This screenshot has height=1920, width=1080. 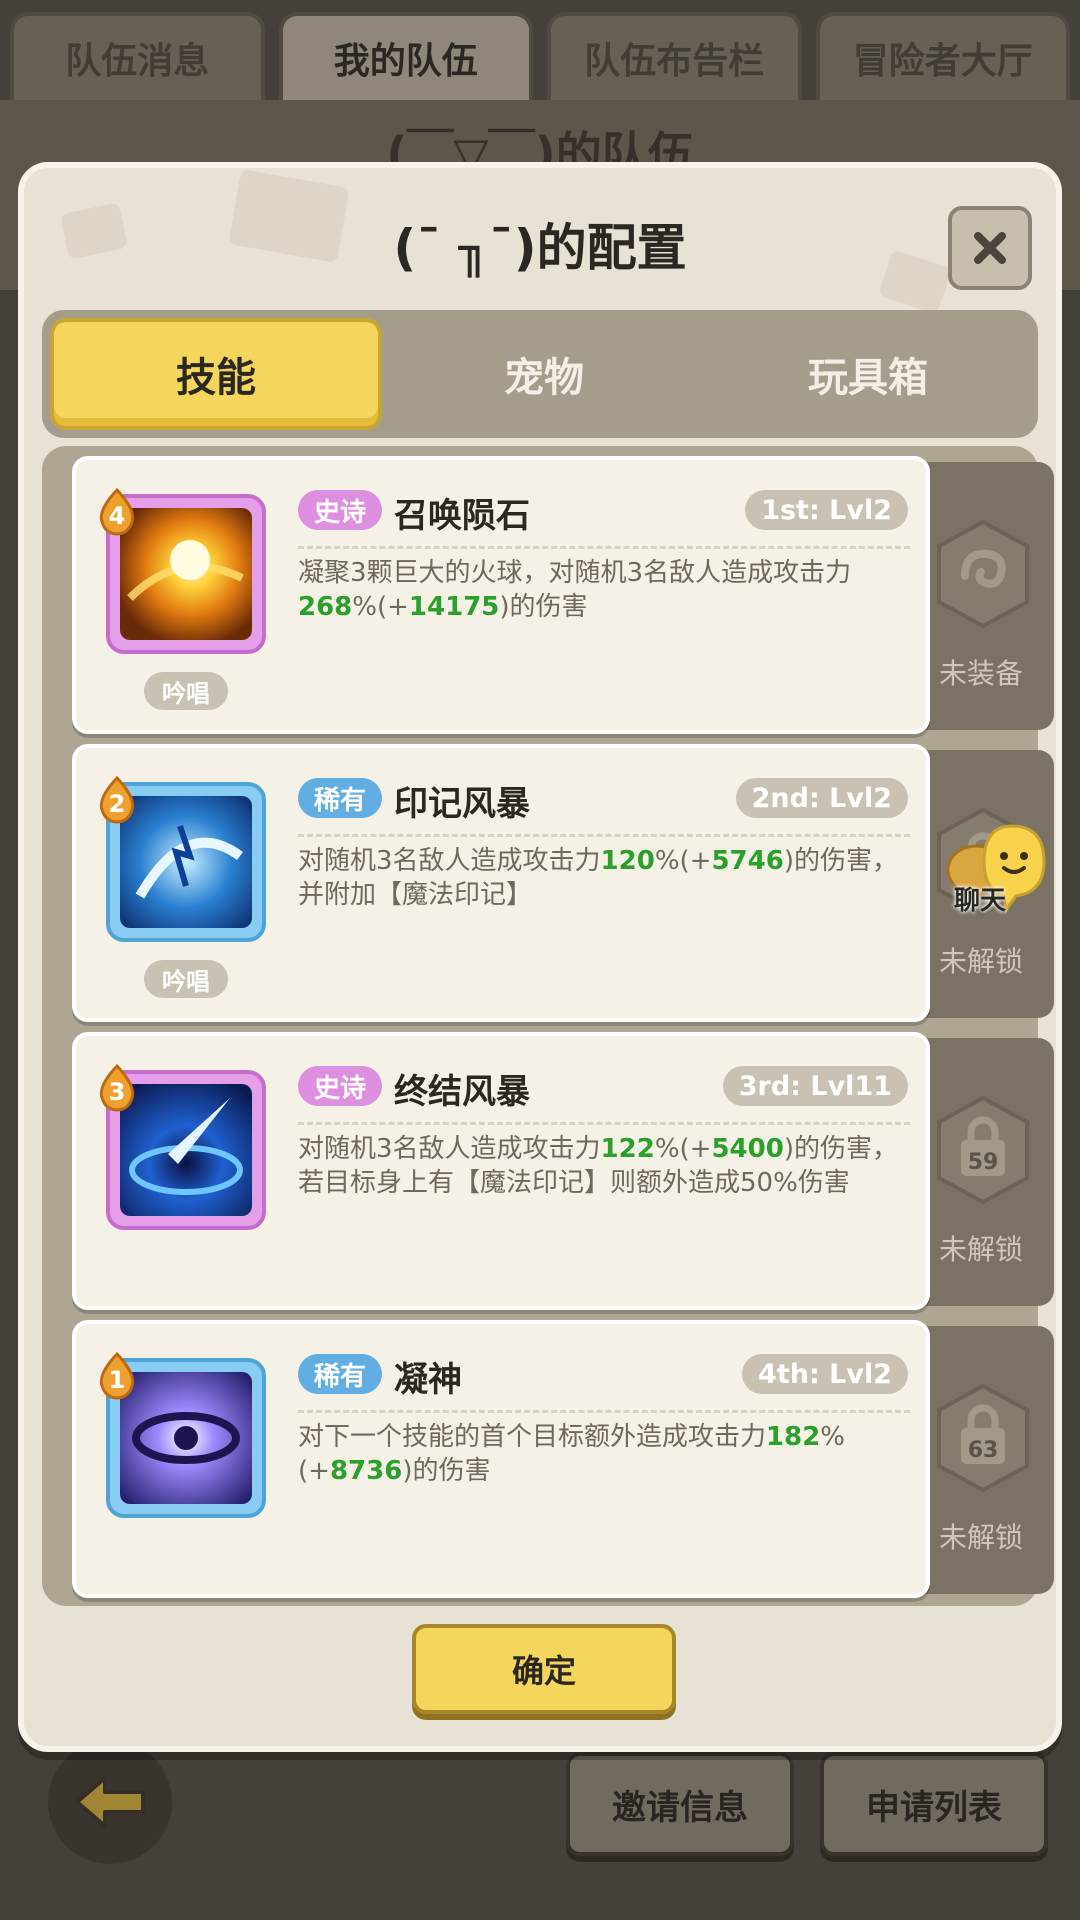 I want to click on tab-skills: 技能, so click(x=216, y=374).